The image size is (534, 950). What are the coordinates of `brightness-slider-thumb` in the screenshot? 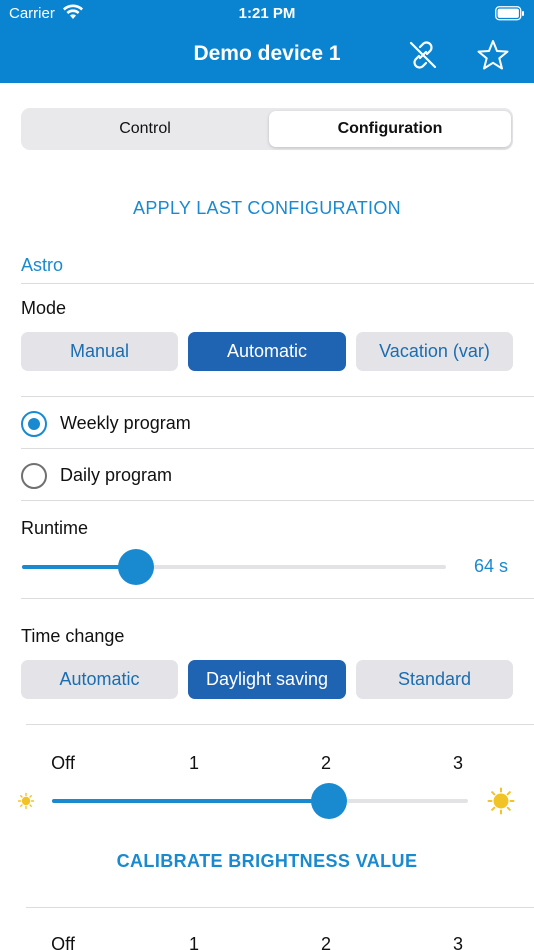 It's located at (329, 801).